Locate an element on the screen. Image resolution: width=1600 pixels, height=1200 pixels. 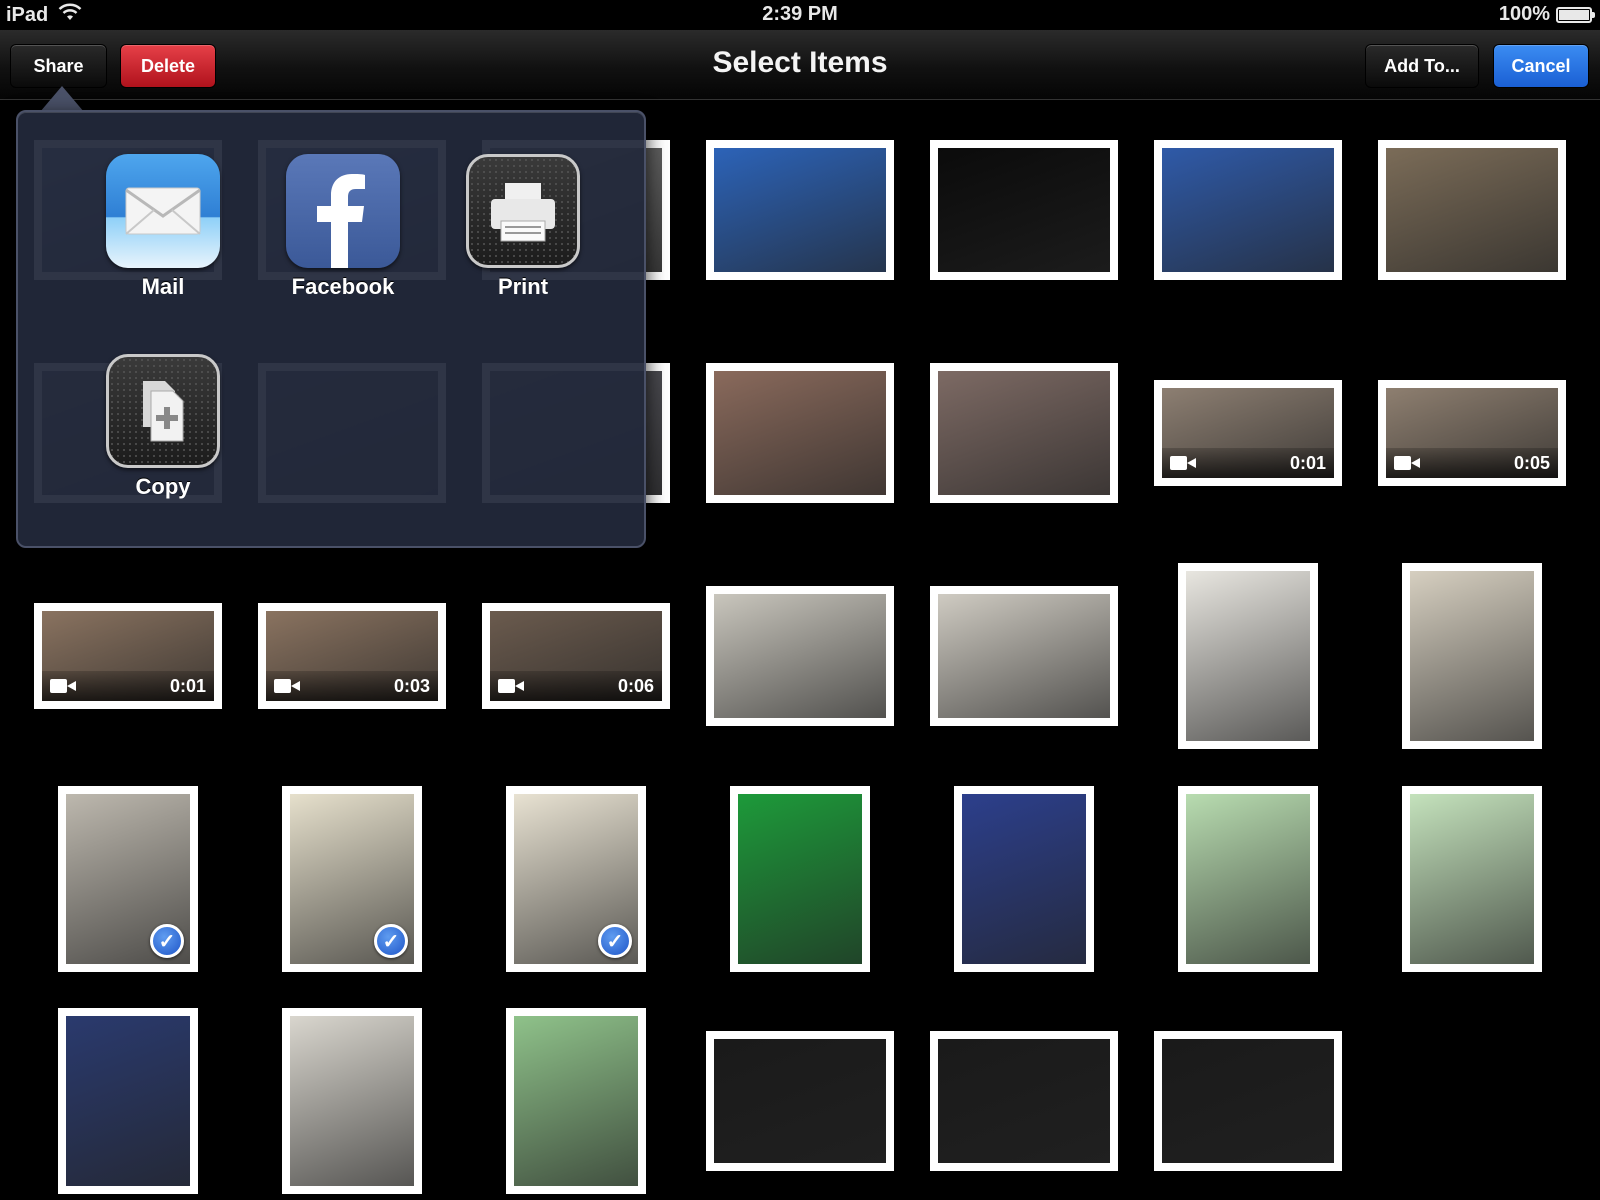
share-copy: Copy is located at coordinates (163, 427).